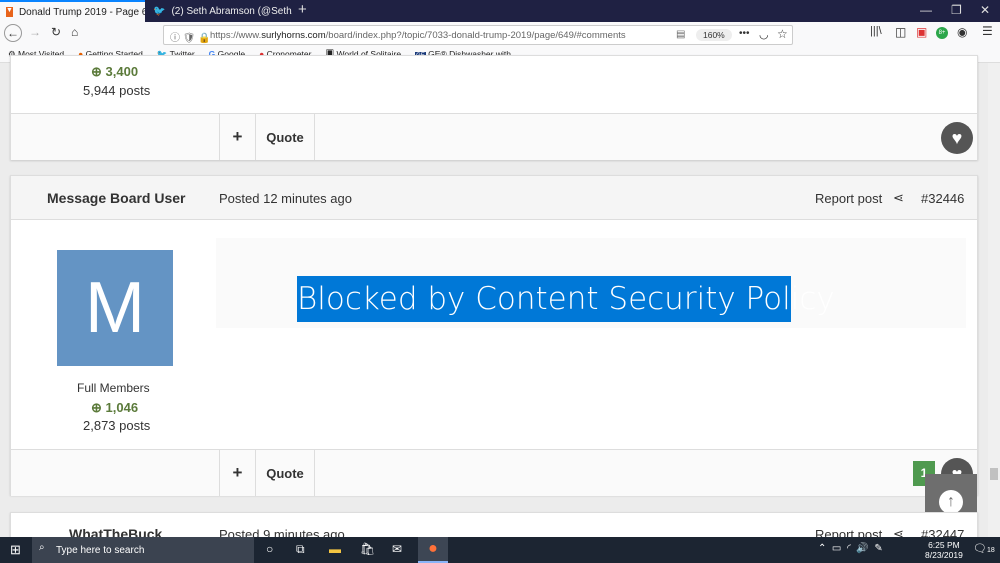 This screenshot has width=1000, height=563. Describe the element at coordinates (850, 548) in the screenshot. I see `tray-icons: ⌃ ▭ ◜ 🔊 ✎` at that location.